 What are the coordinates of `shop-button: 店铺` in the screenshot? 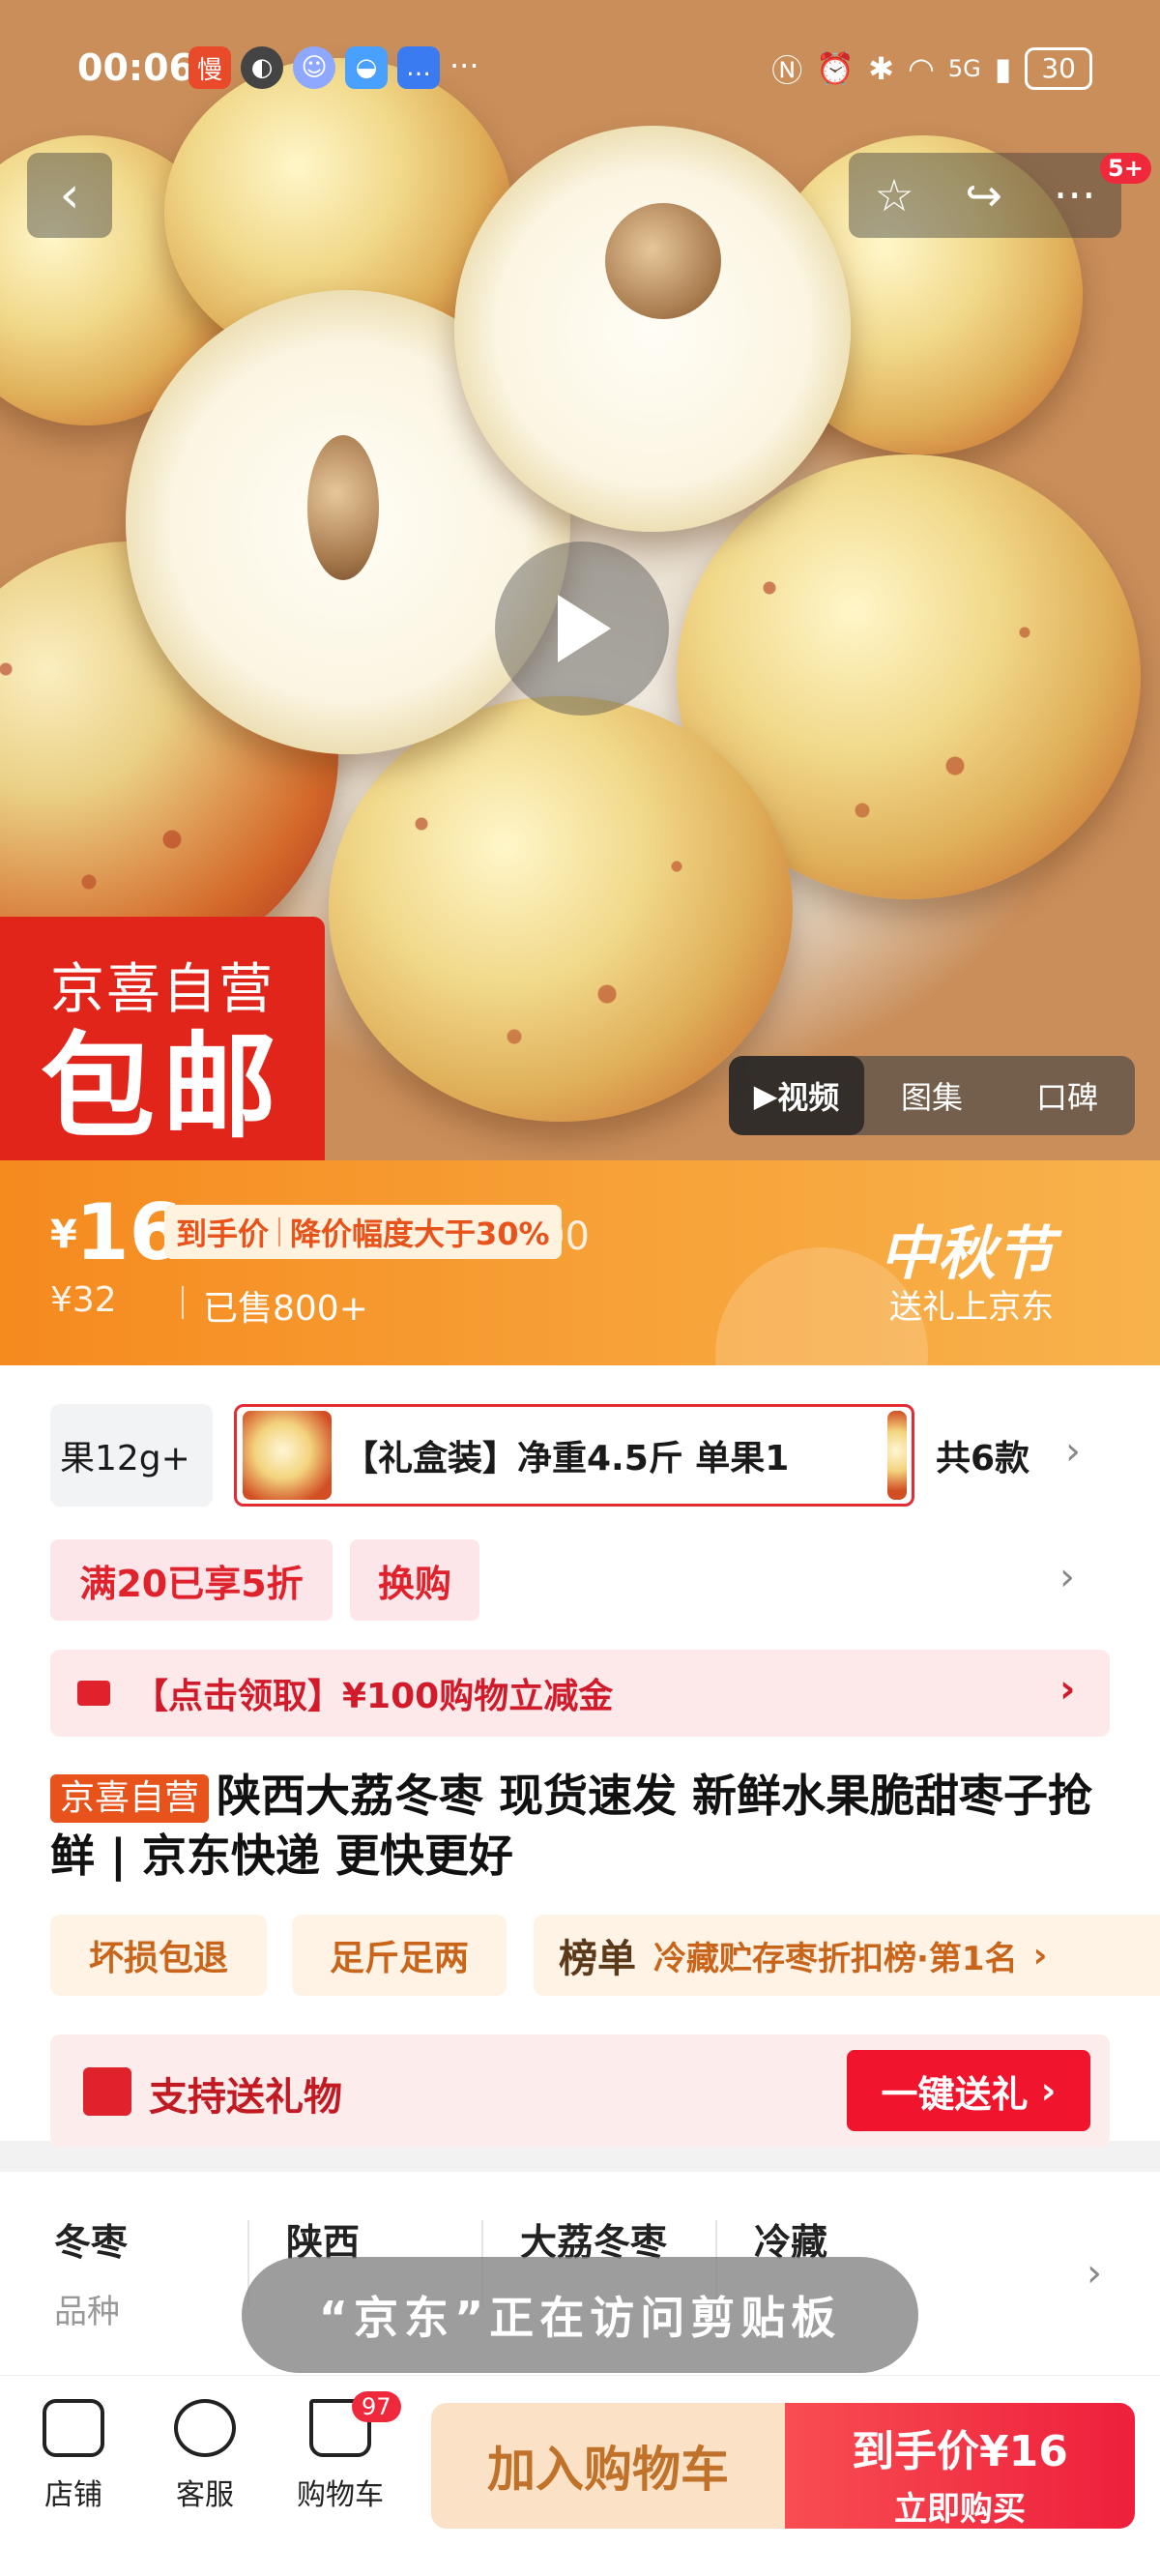 It's located at (73, 2456).